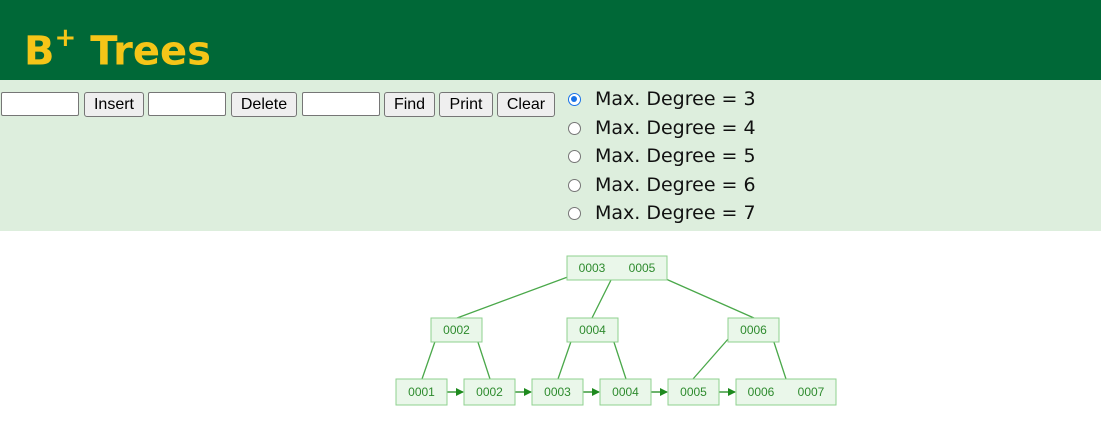  I want to click on leaf-node: 0001, so click(421, 392).